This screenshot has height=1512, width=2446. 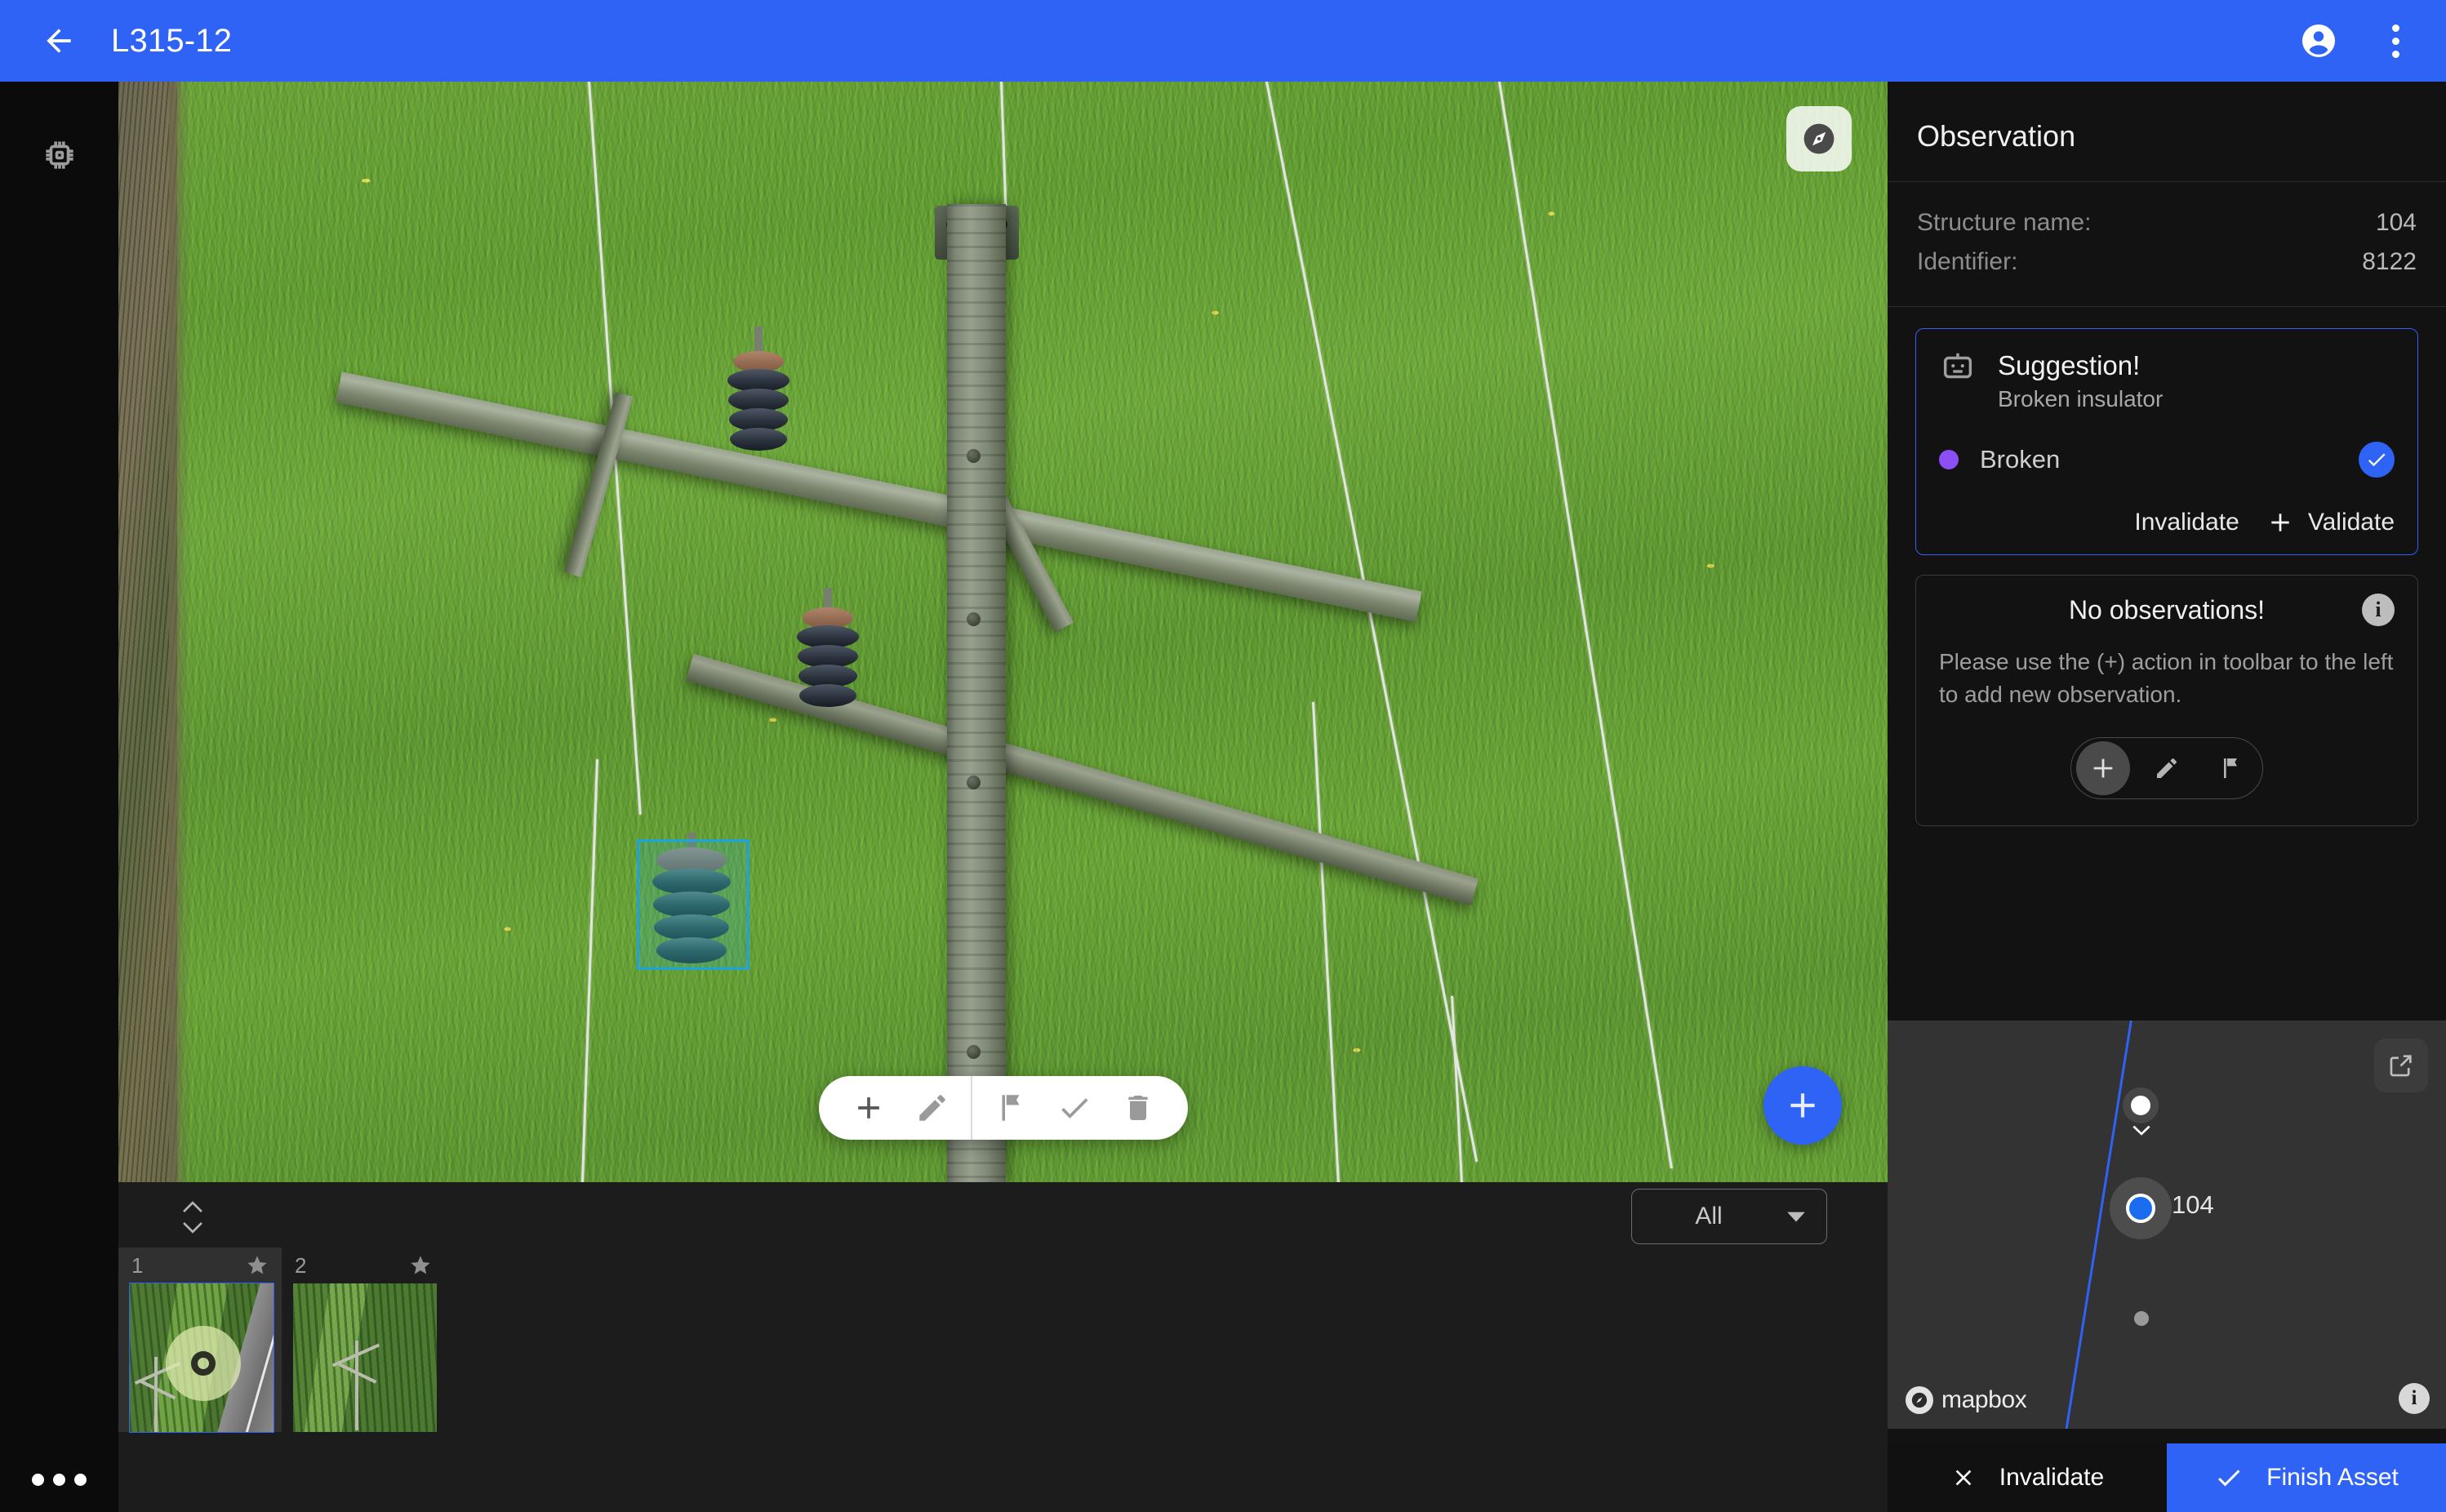 What do you see at coordinates (192, 1217) in the screenshot?
I see `sort-updown-icon` at bounding box center [192, 1217].